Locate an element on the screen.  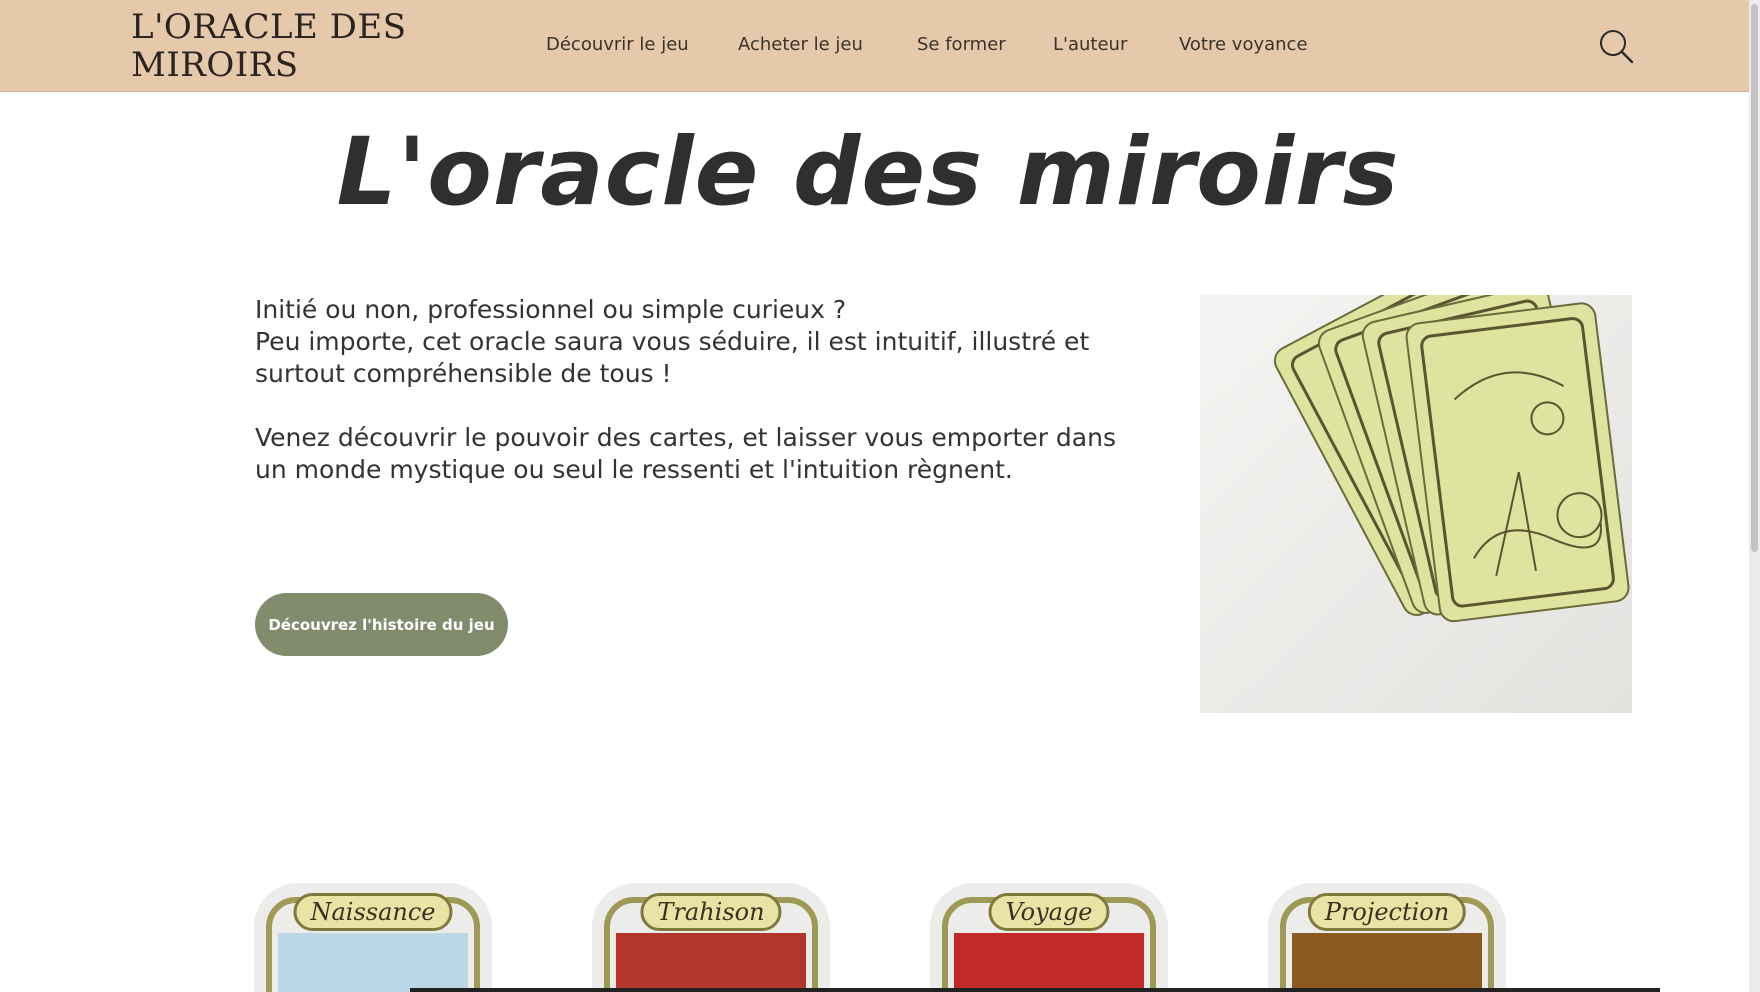
card-art-naissance is located at coordinates (373, 962).